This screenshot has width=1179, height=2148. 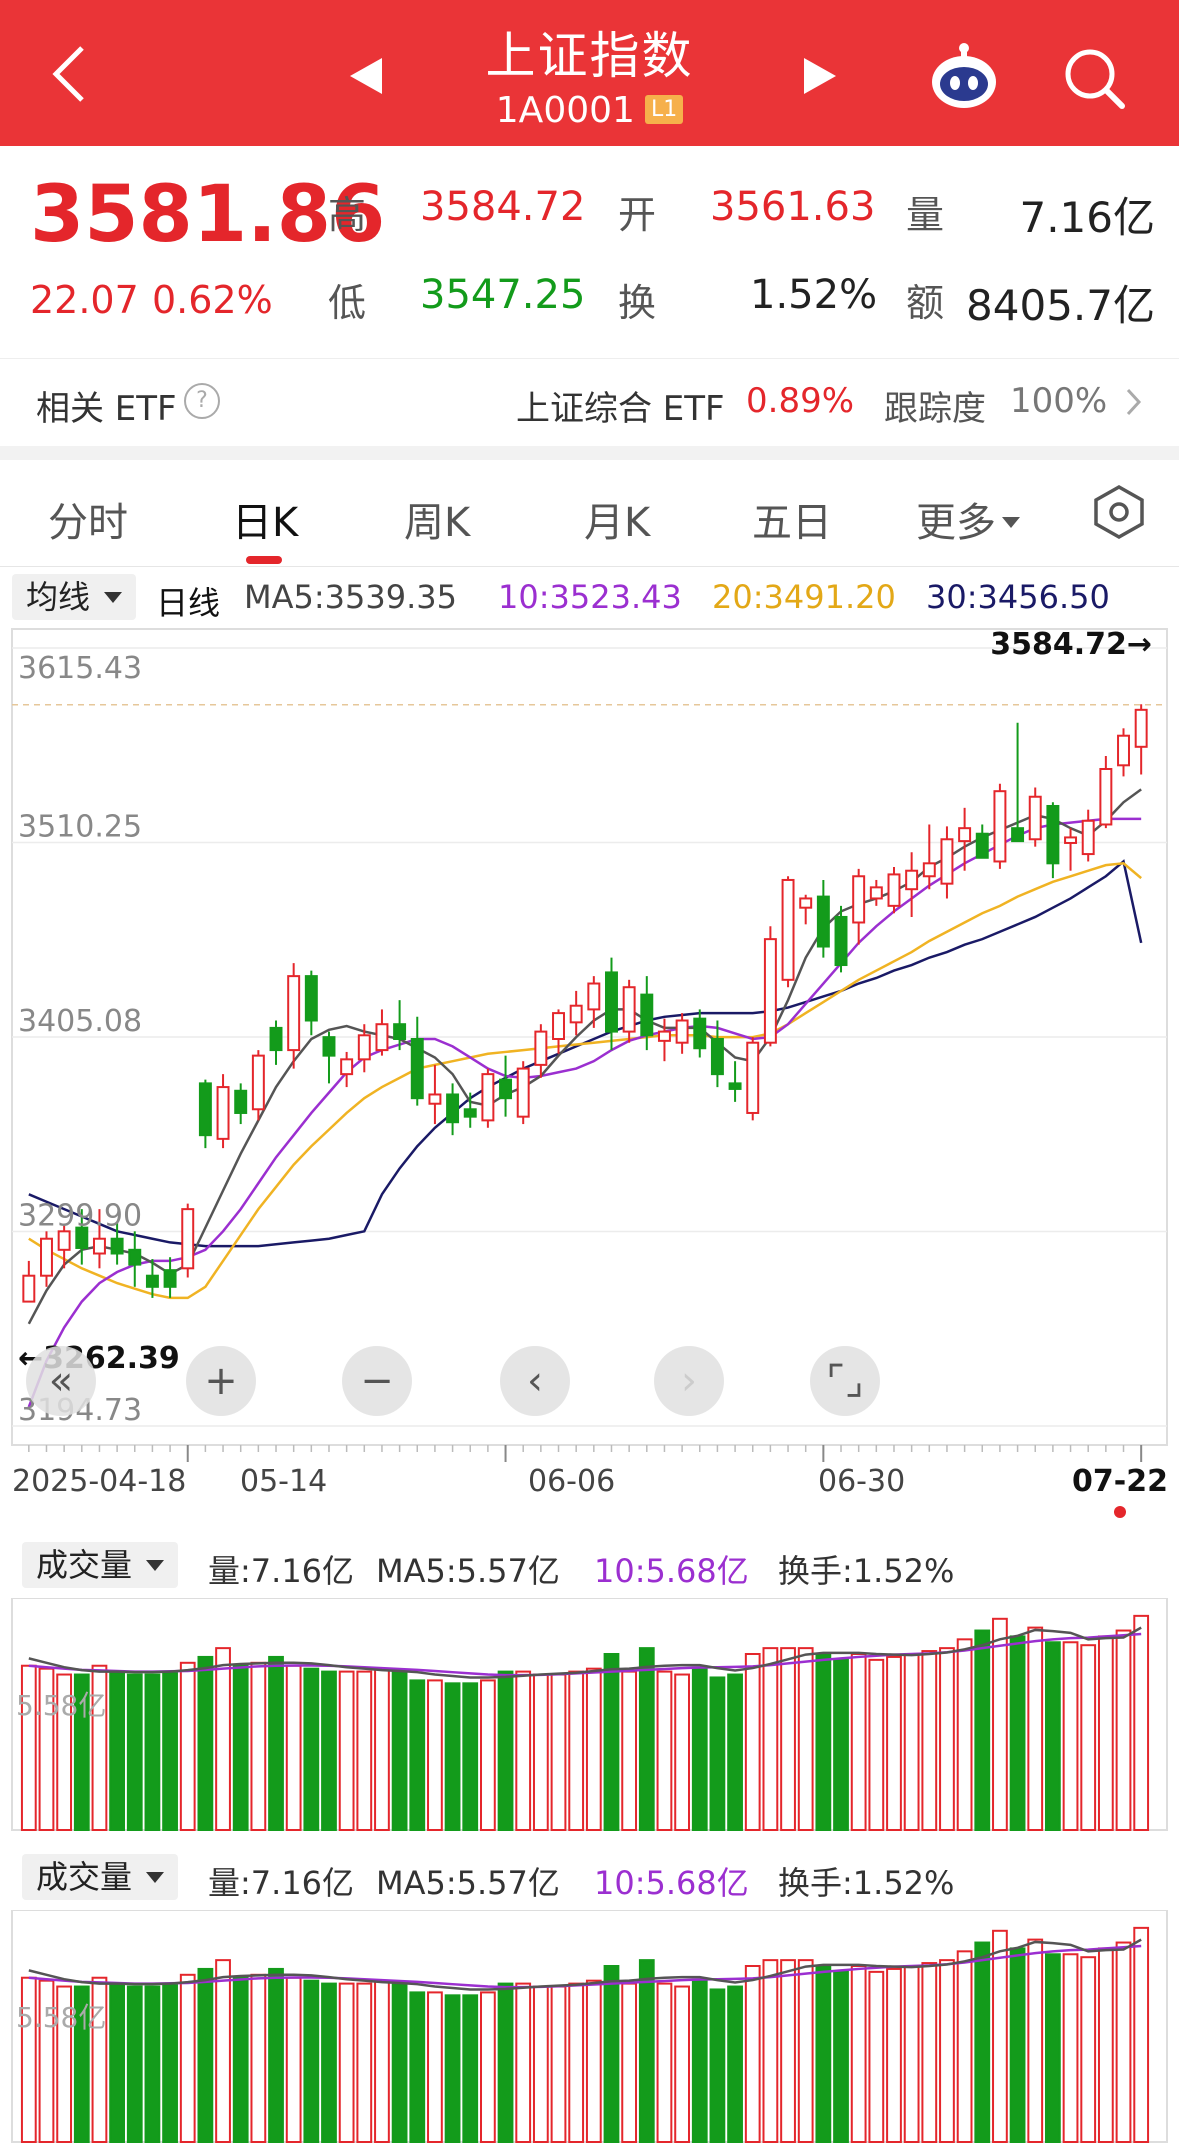 I want to click on active-tab-indicator, so click(x=264, y=560).